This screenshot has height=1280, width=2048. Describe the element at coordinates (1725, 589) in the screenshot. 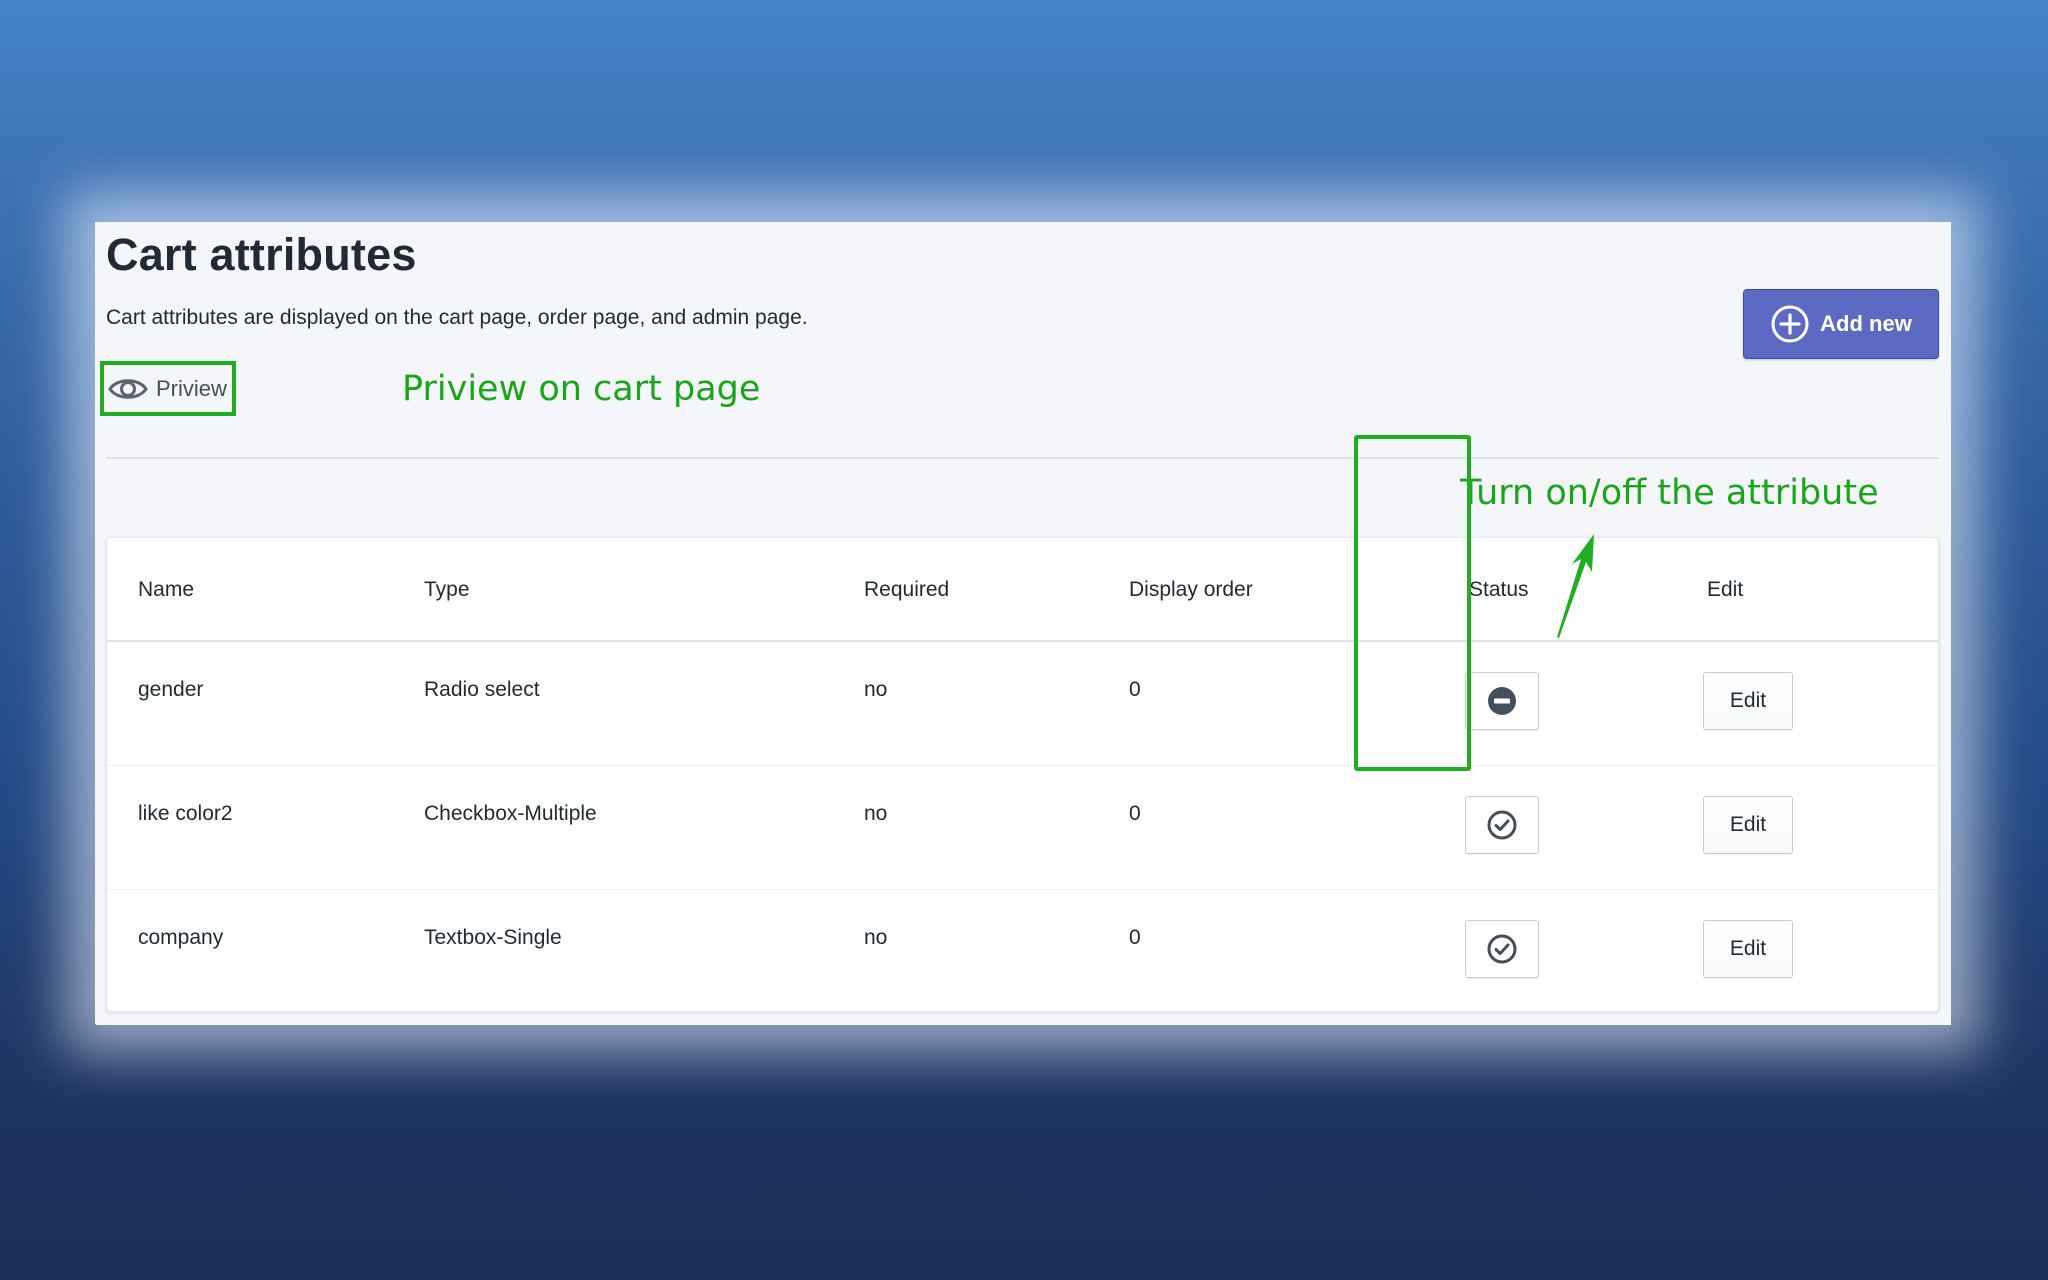

I see `column-header-edit: Edit` at that location.